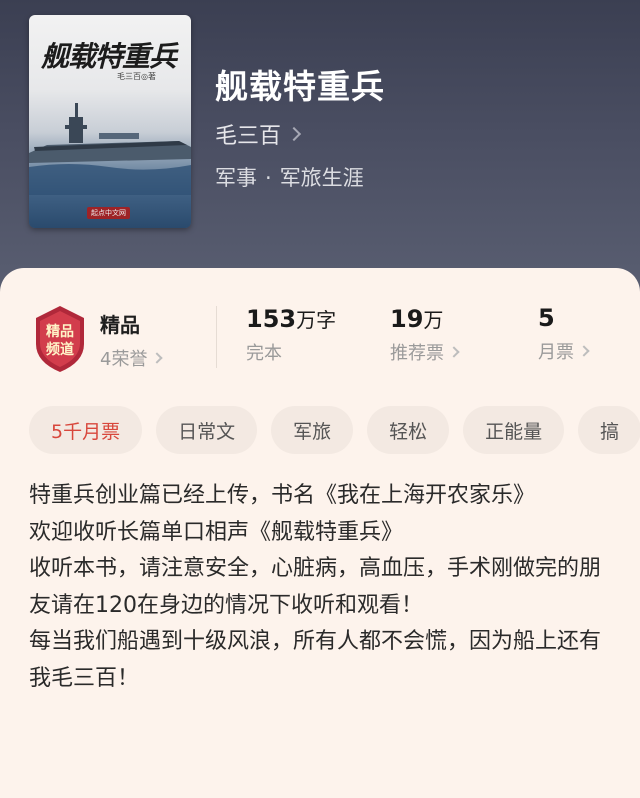  Describe the element at coordinates (433, 320) in the screenshot. I see `recommend-unit: 万` at that location.